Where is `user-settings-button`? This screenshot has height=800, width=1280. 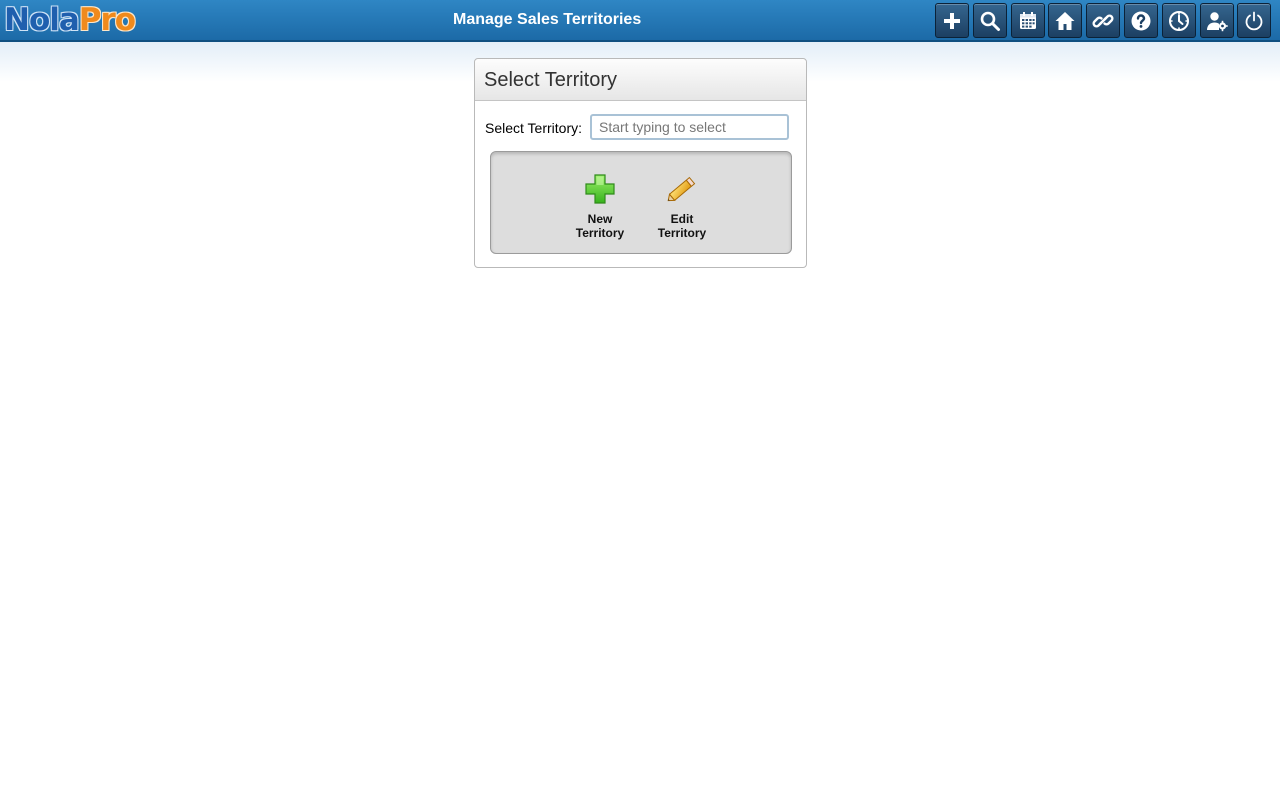
user-settings-button is located at coordinates (1216, 20).